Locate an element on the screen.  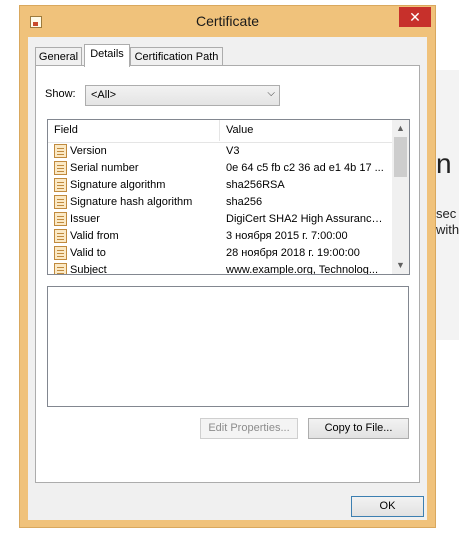
field-name: Serial number is located at coordinates (104, 168).